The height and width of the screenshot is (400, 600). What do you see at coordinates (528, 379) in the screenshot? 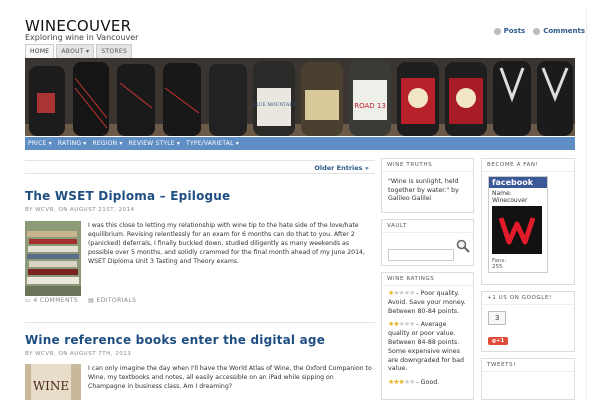
I see `tweets-widget: TWEETS!` at bounding box center [528, 379].